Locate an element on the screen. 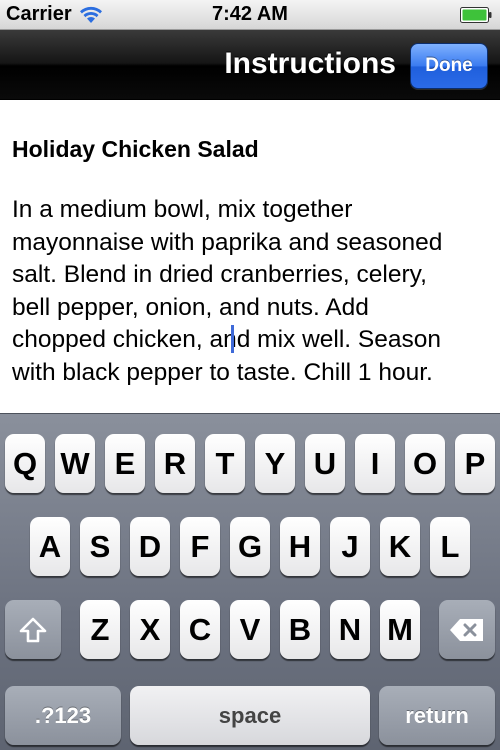 The width and height of the screenshot is (500, 750). return-key: return is located at coordinates (437, 715).